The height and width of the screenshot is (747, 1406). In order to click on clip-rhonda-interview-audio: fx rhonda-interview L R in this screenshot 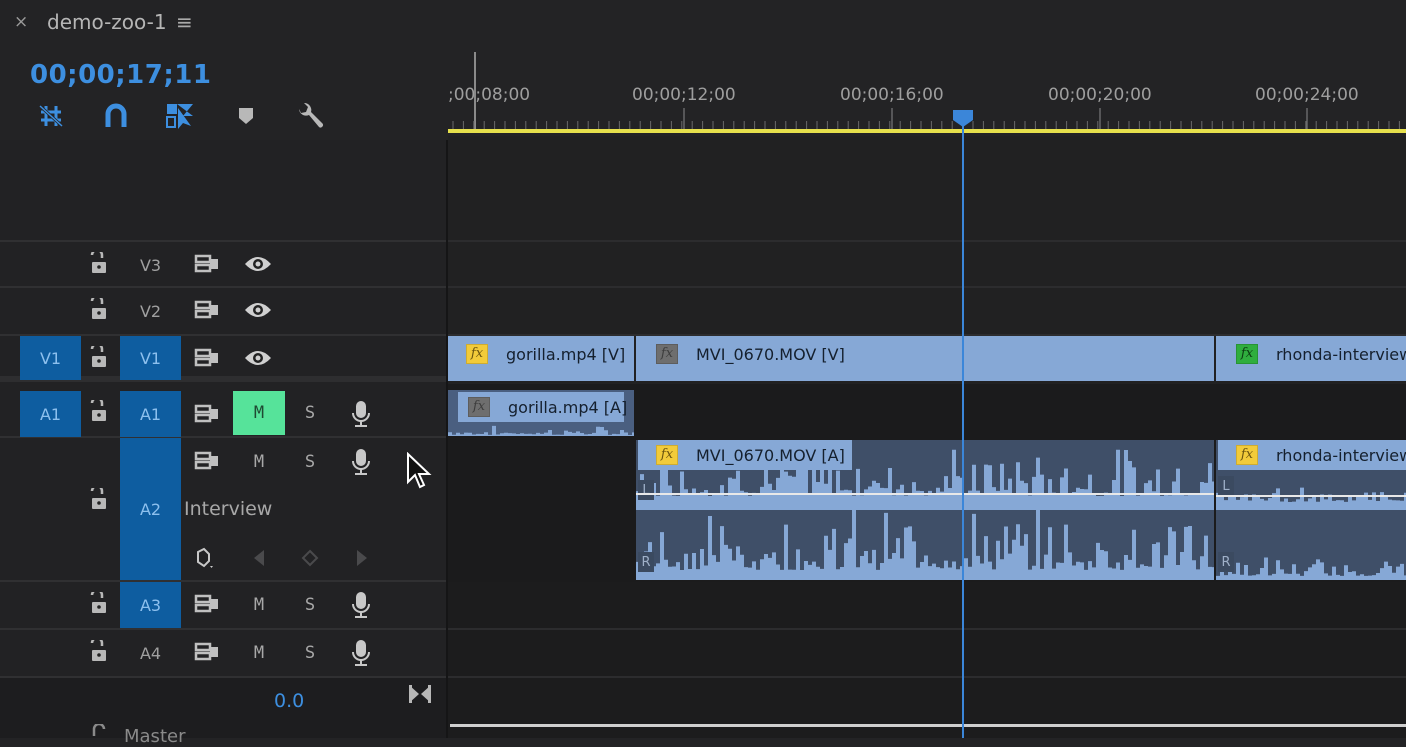, I will do `click(1311, 510)`.